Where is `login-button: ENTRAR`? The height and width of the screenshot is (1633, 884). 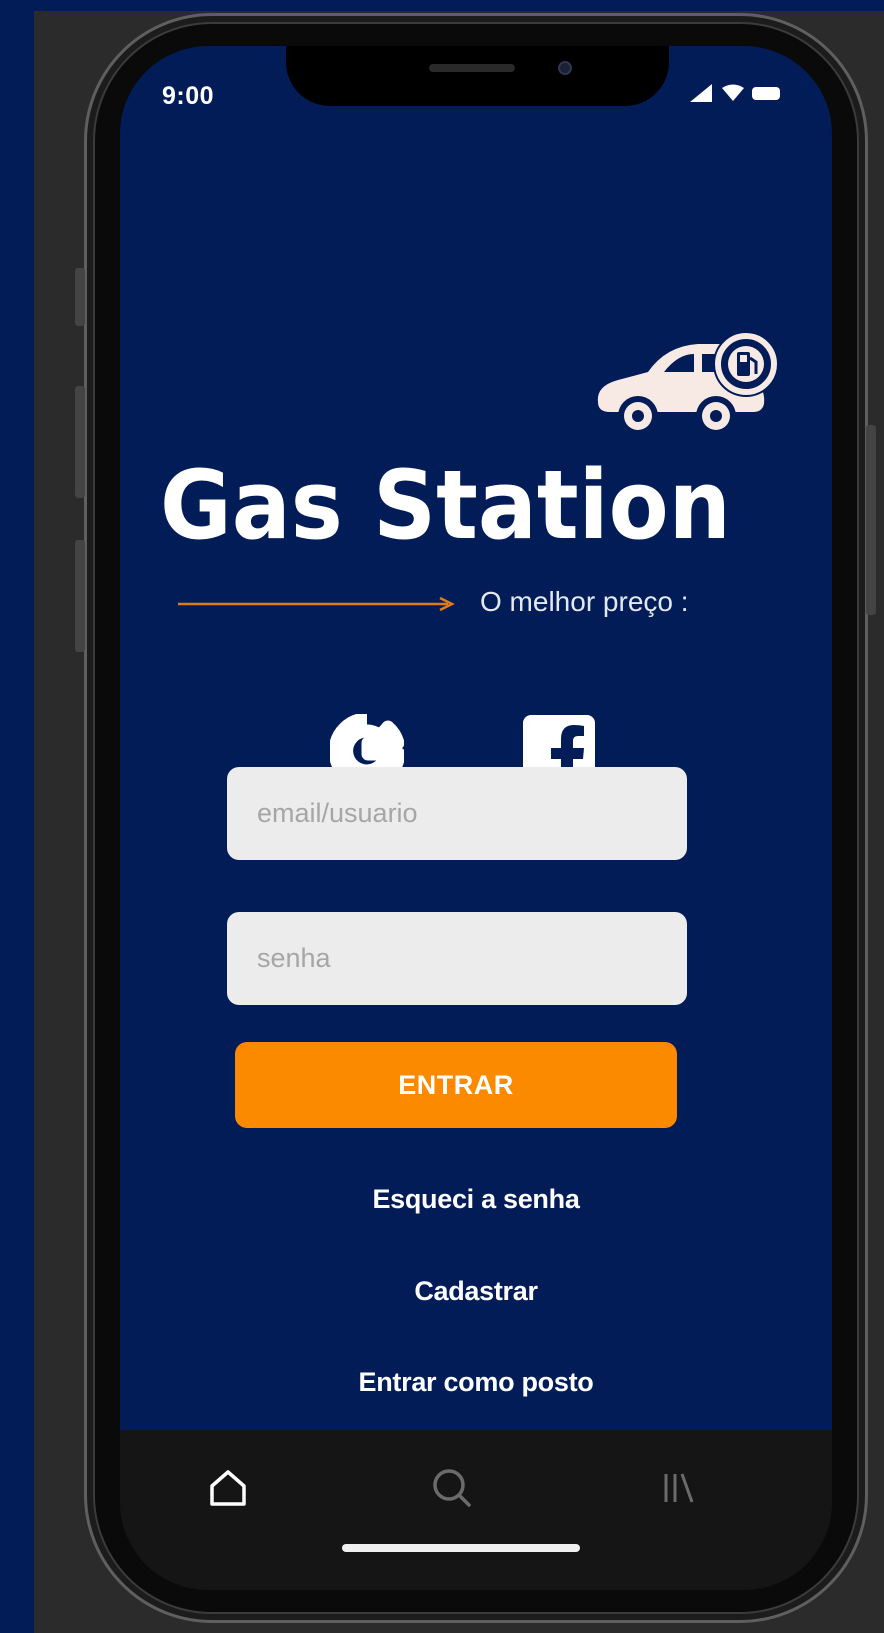
login-button: ENTRAR is located at coordinates (456, 1085).